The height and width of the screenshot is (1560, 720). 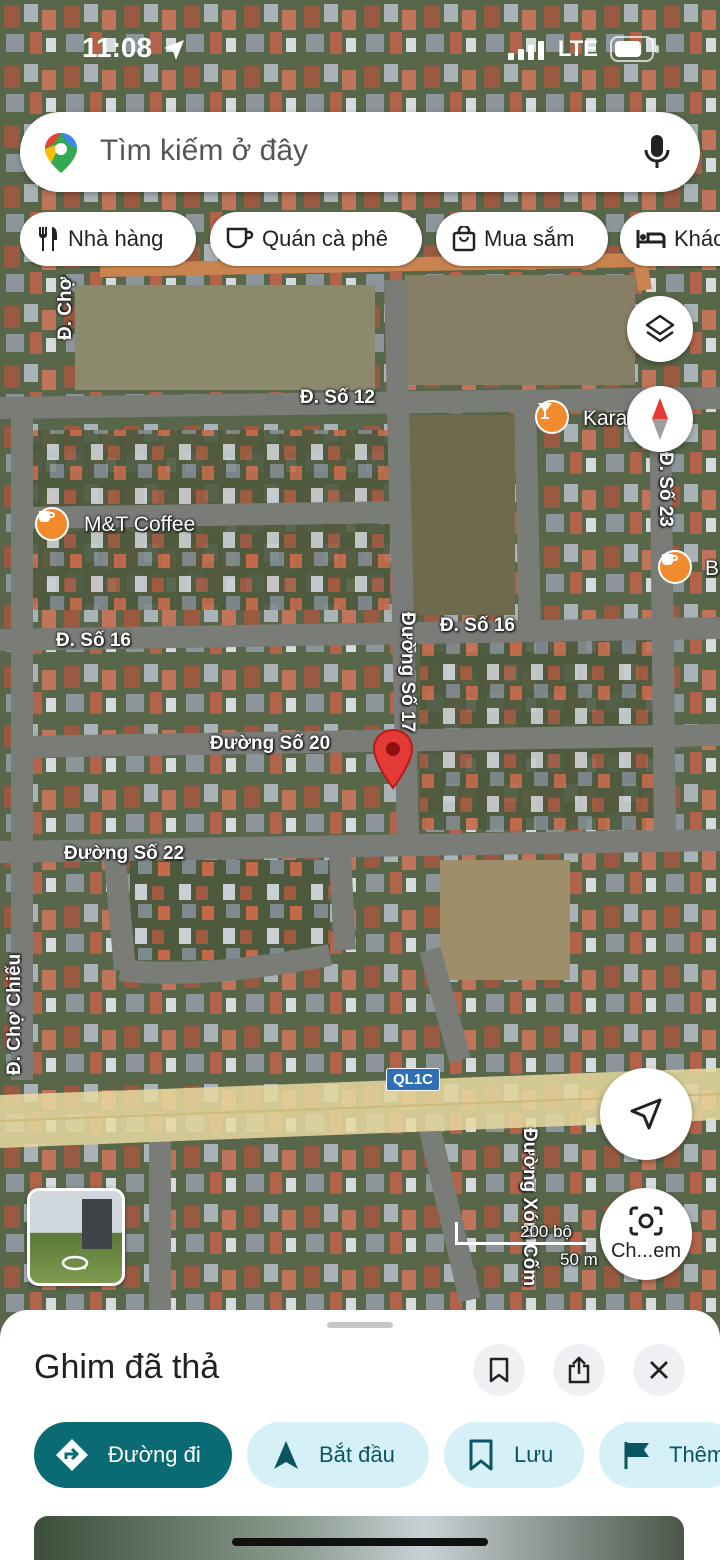 I want to click on location-arrow-icon, so click(x=174, y=50).